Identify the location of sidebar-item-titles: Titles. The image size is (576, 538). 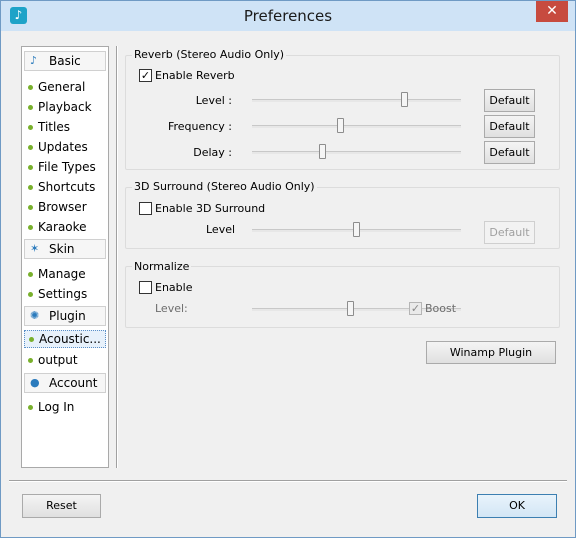
(65, 128).